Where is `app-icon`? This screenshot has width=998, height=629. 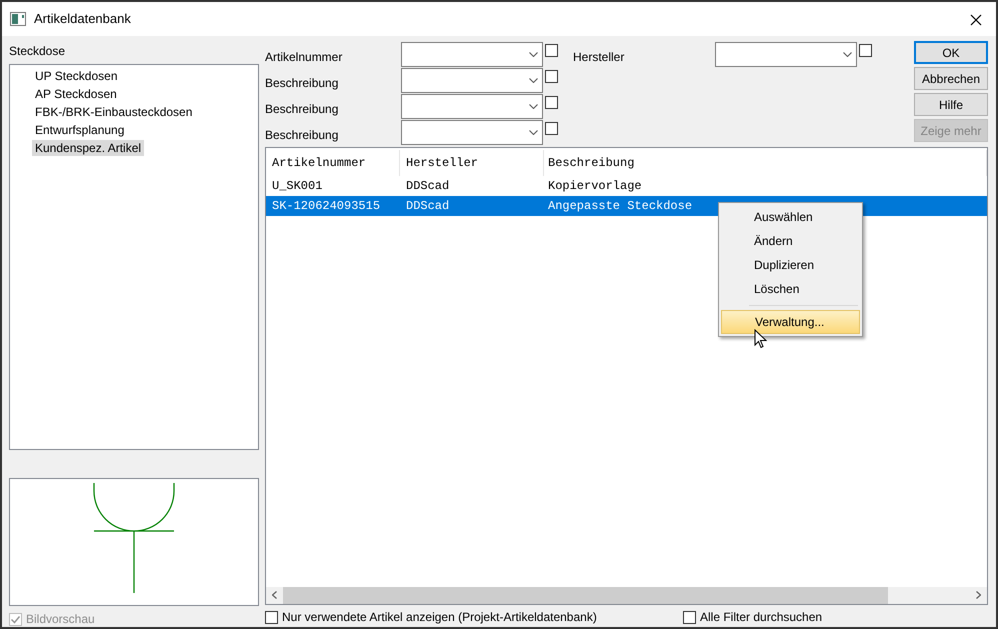 app-icon is located at coordinates (18, 19).